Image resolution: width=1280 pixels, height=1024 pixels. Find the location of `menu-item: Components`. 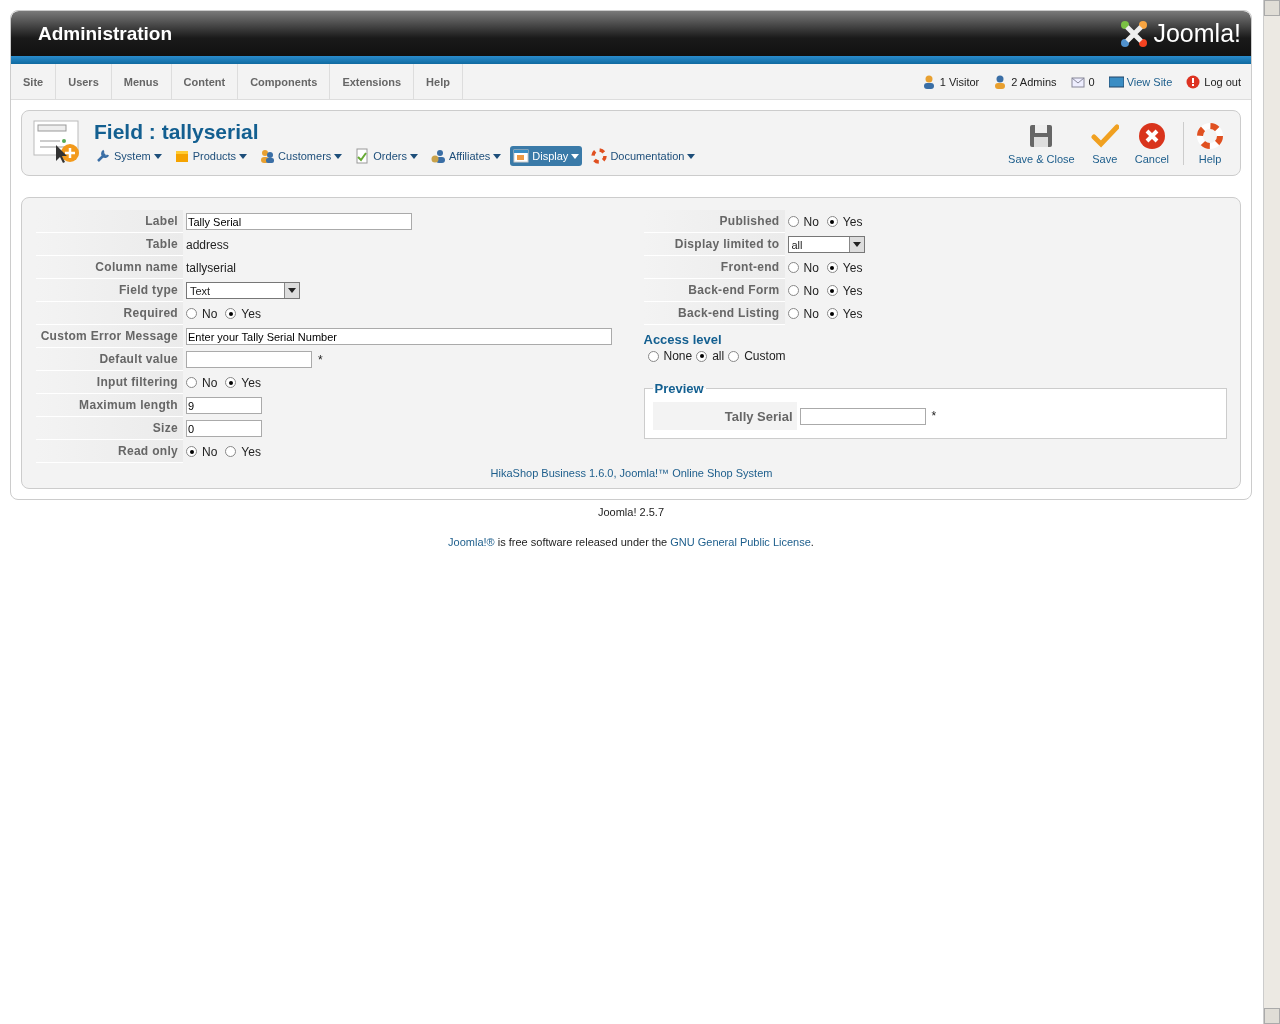

menu-item: Components is located at coordinates (284, 81).